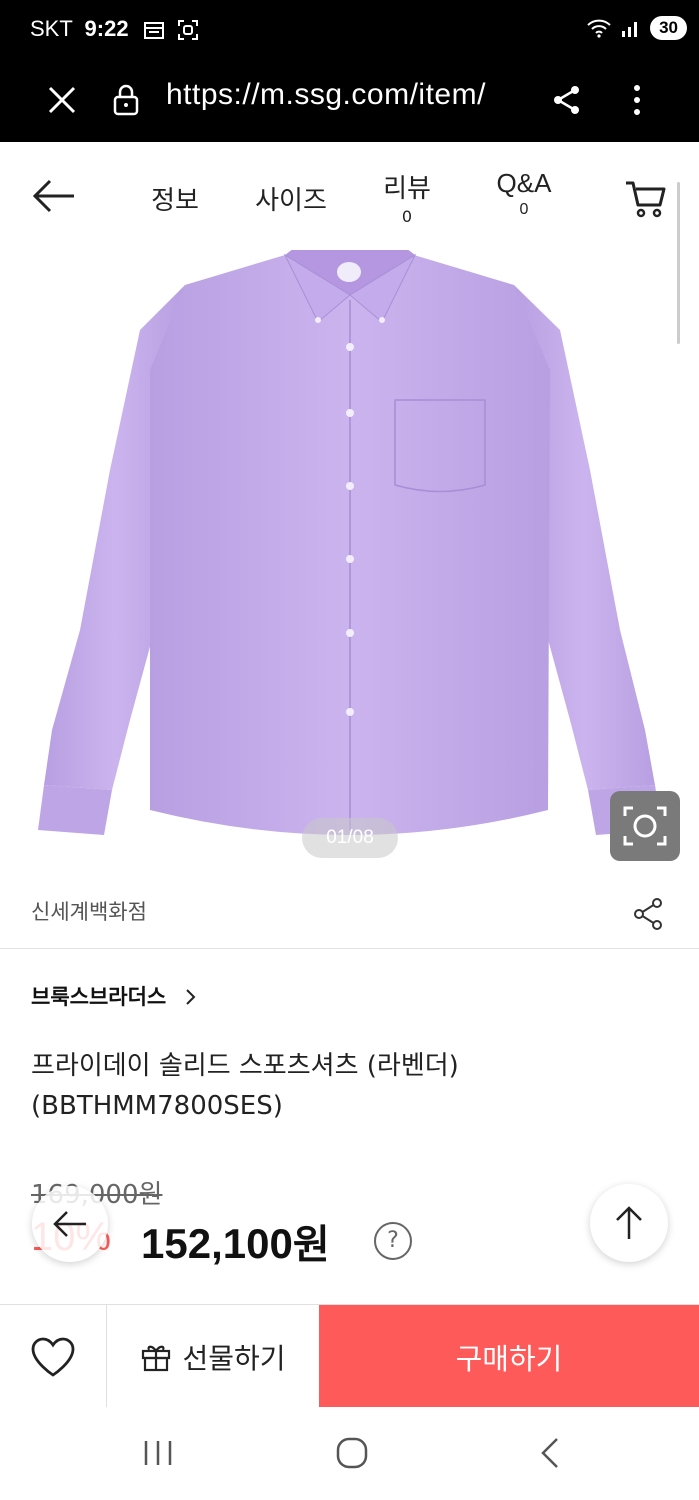 The image size is (699, 1500). What do you see at coordinates (89, 911) in the screenshot?
I see `seller-name: 신세계백화점` at bounding box center [89, 911].